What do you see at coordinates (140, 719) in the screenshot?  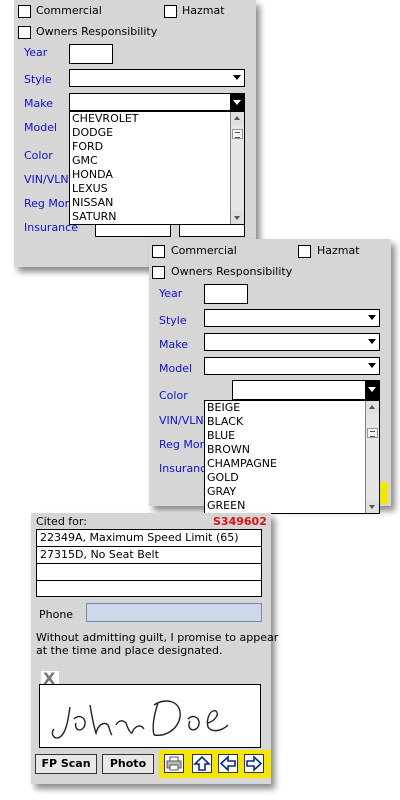 I see `signature-stroke` at bounding box center [140, 719].